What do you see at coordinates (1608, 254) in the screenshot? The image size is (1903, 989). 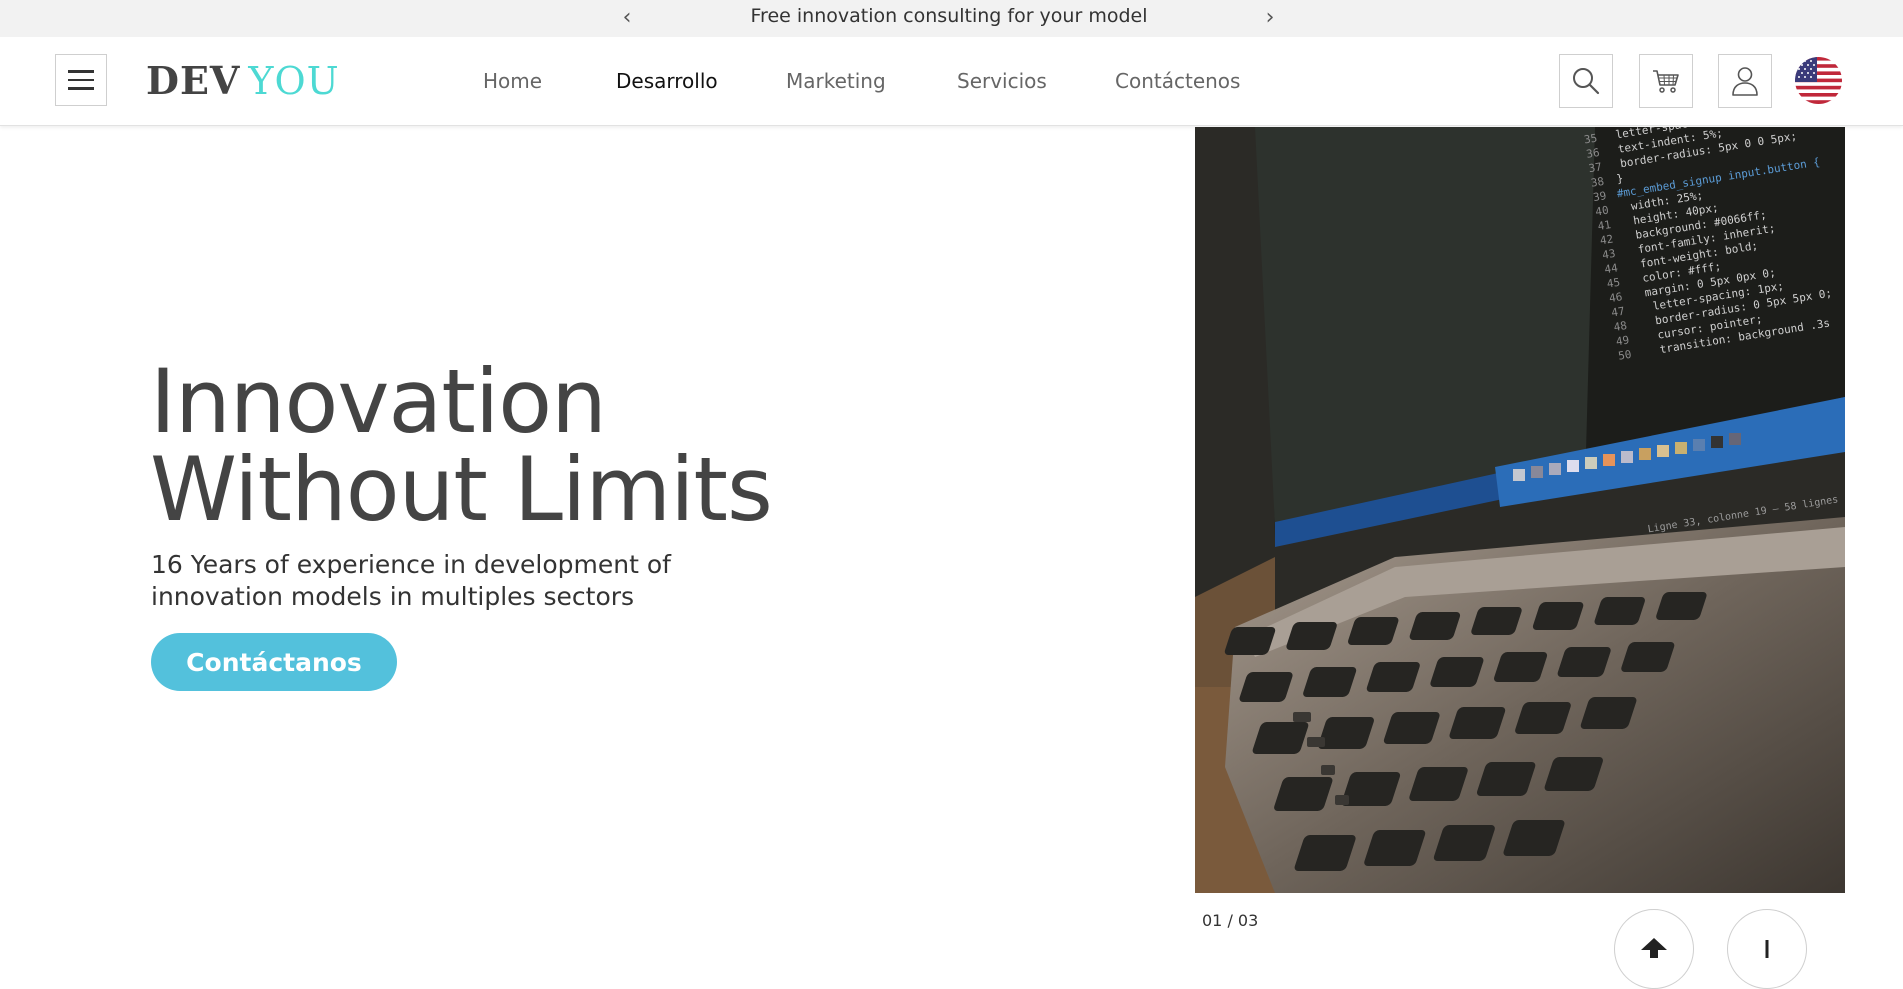 I see `line-number: 43` at bounding box center [1608, 254].